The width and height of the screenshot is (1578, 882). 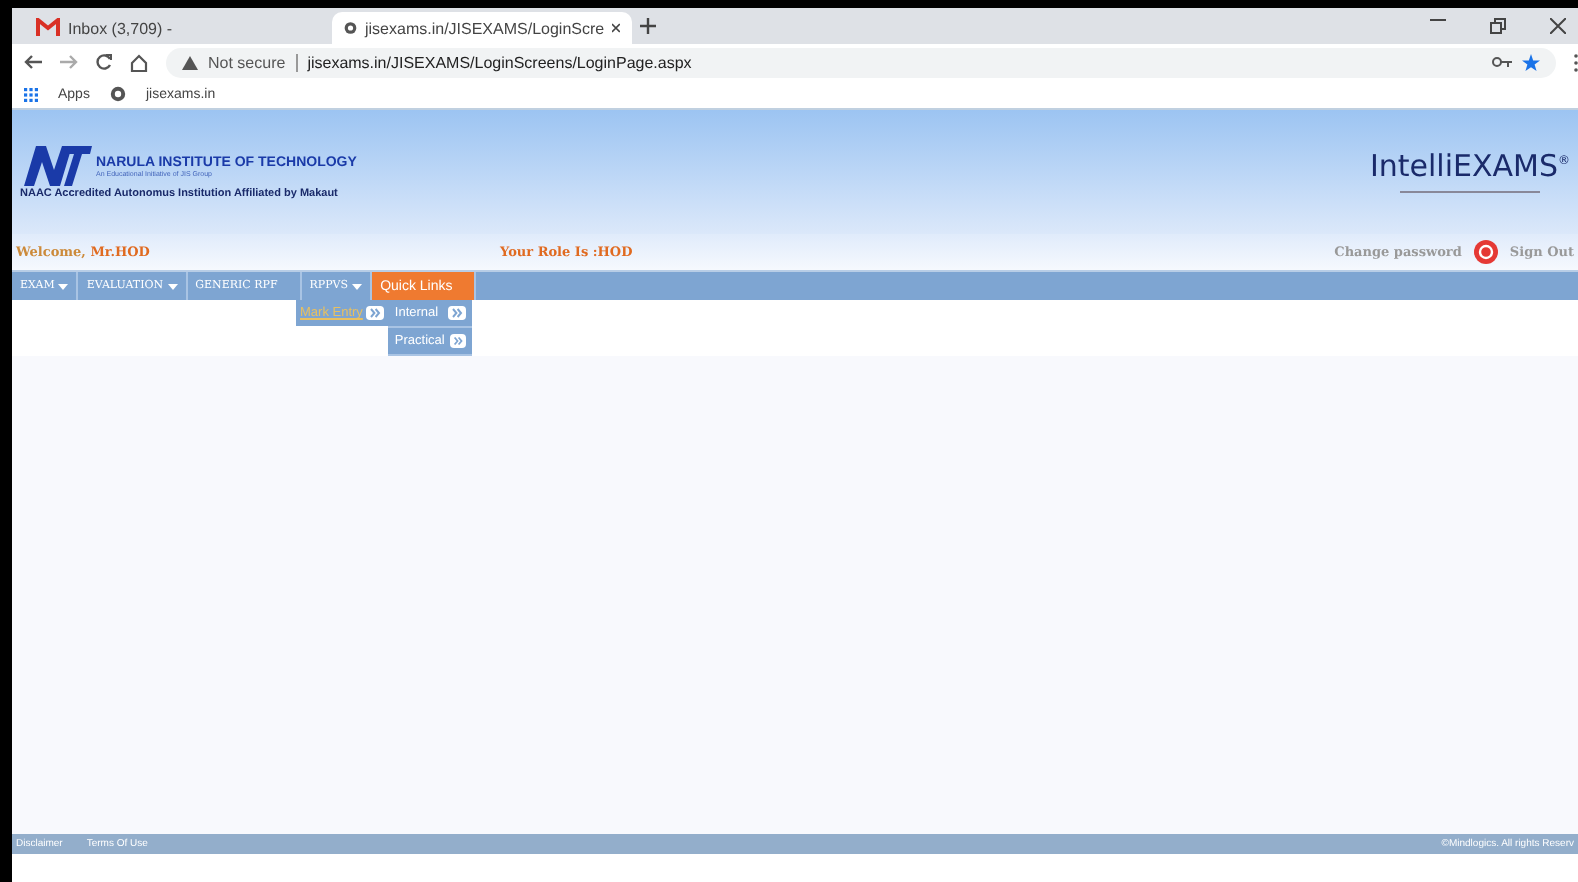 What do you see at coordinates (33, 62) in the screenshot?
I see `back-icon` at bounding box center [33, 62].